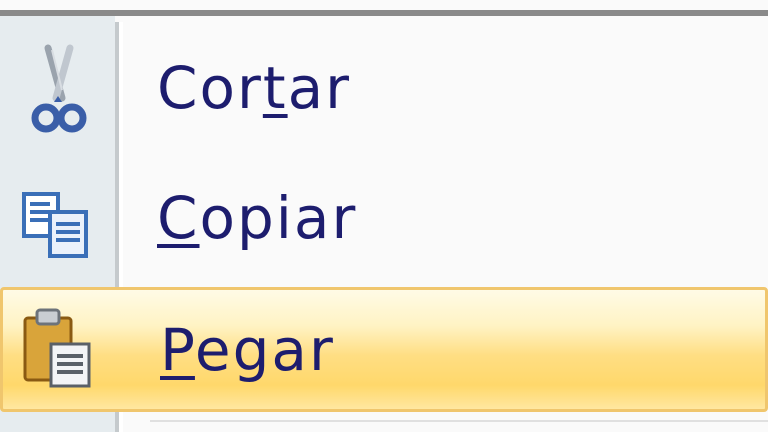 The width and height of the screenshot is (768, 432). I want to click on paste-icon, so click(57, 348).